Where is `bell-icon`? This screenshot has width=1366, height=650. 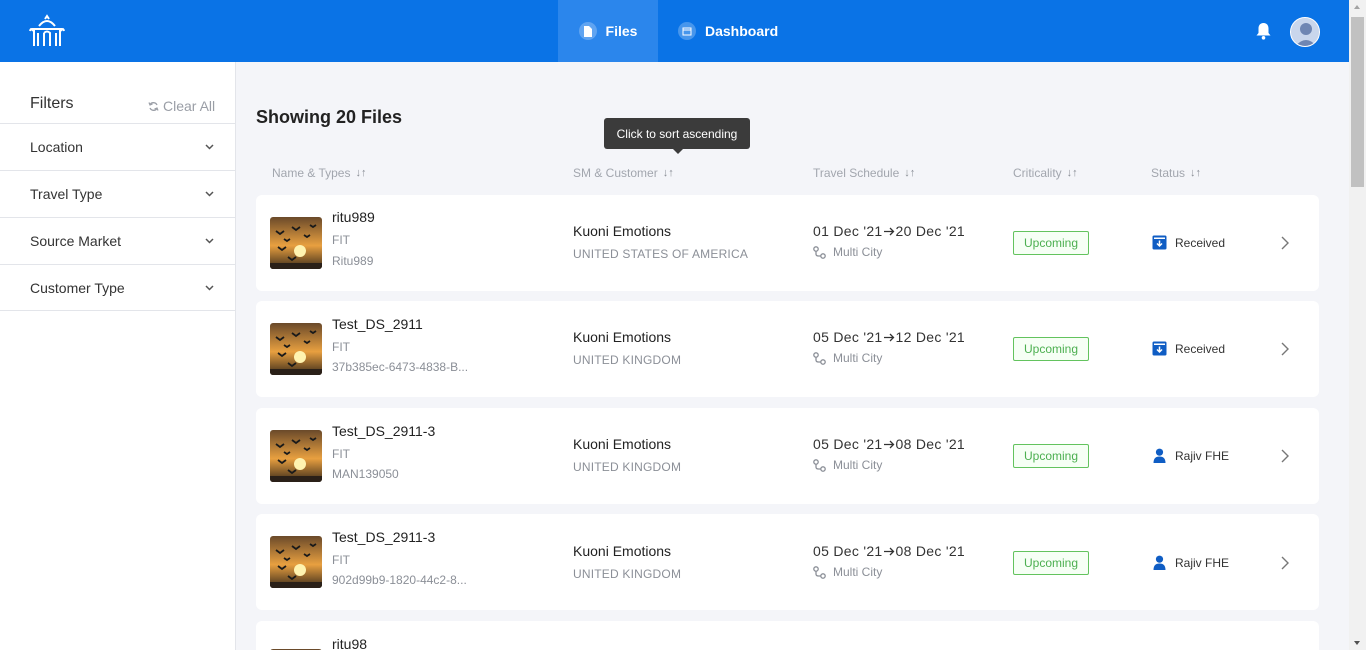 bell-icon is located at coordinates (1263, 31).